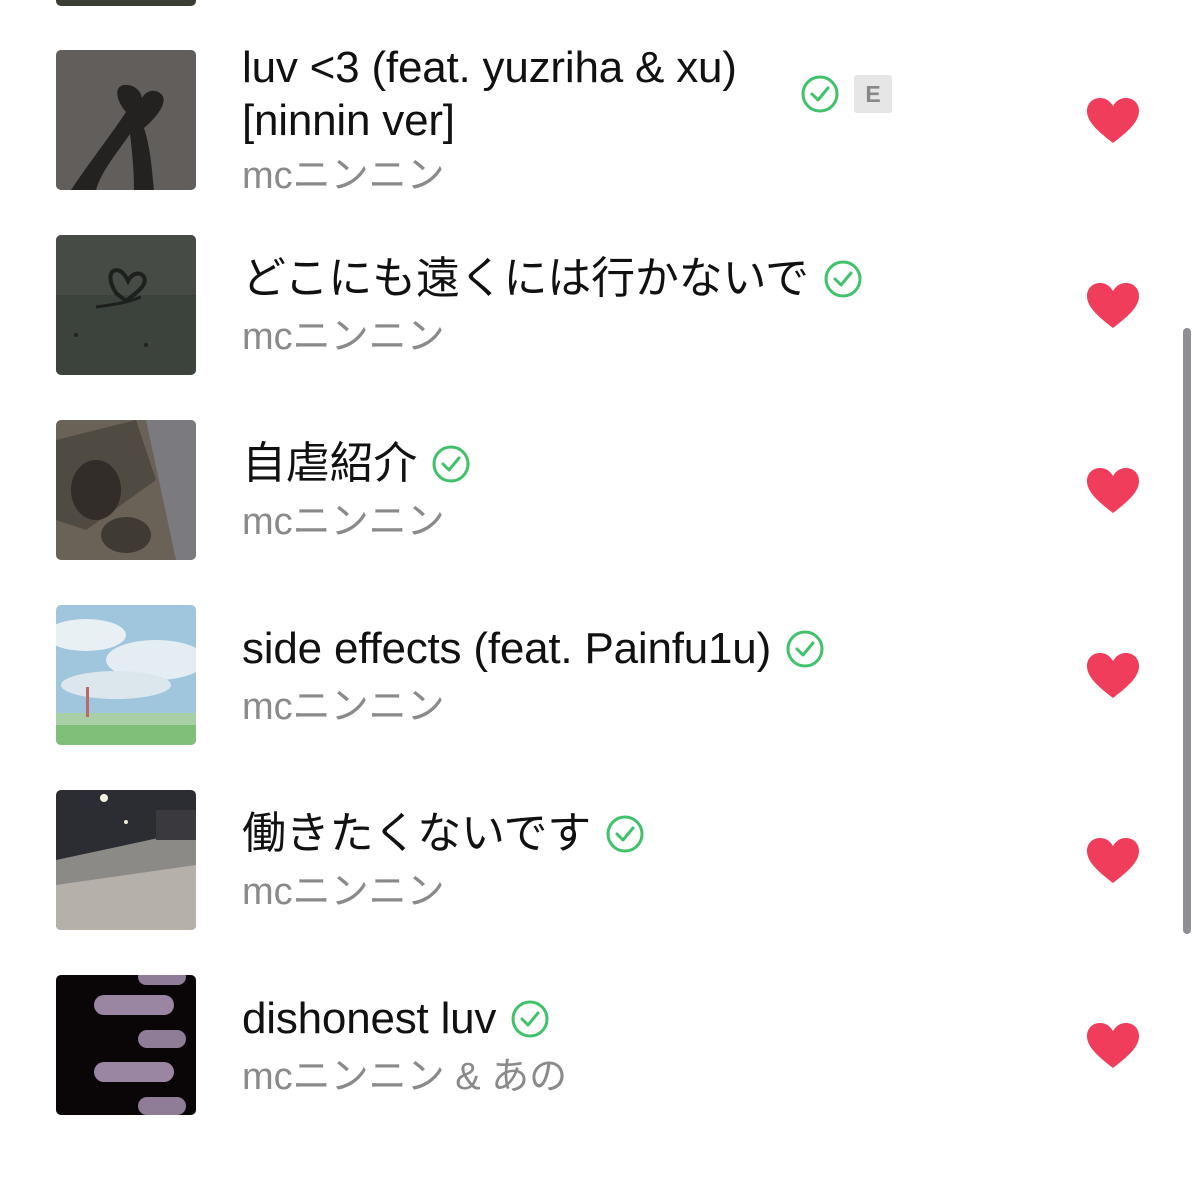 The width and height of the screenshot is (1200, 1177). Describe the element at coordinates (590, 305) in the screenshot. I see `track-row: どこにも遠くには行かないで mcニンニン` at that location.